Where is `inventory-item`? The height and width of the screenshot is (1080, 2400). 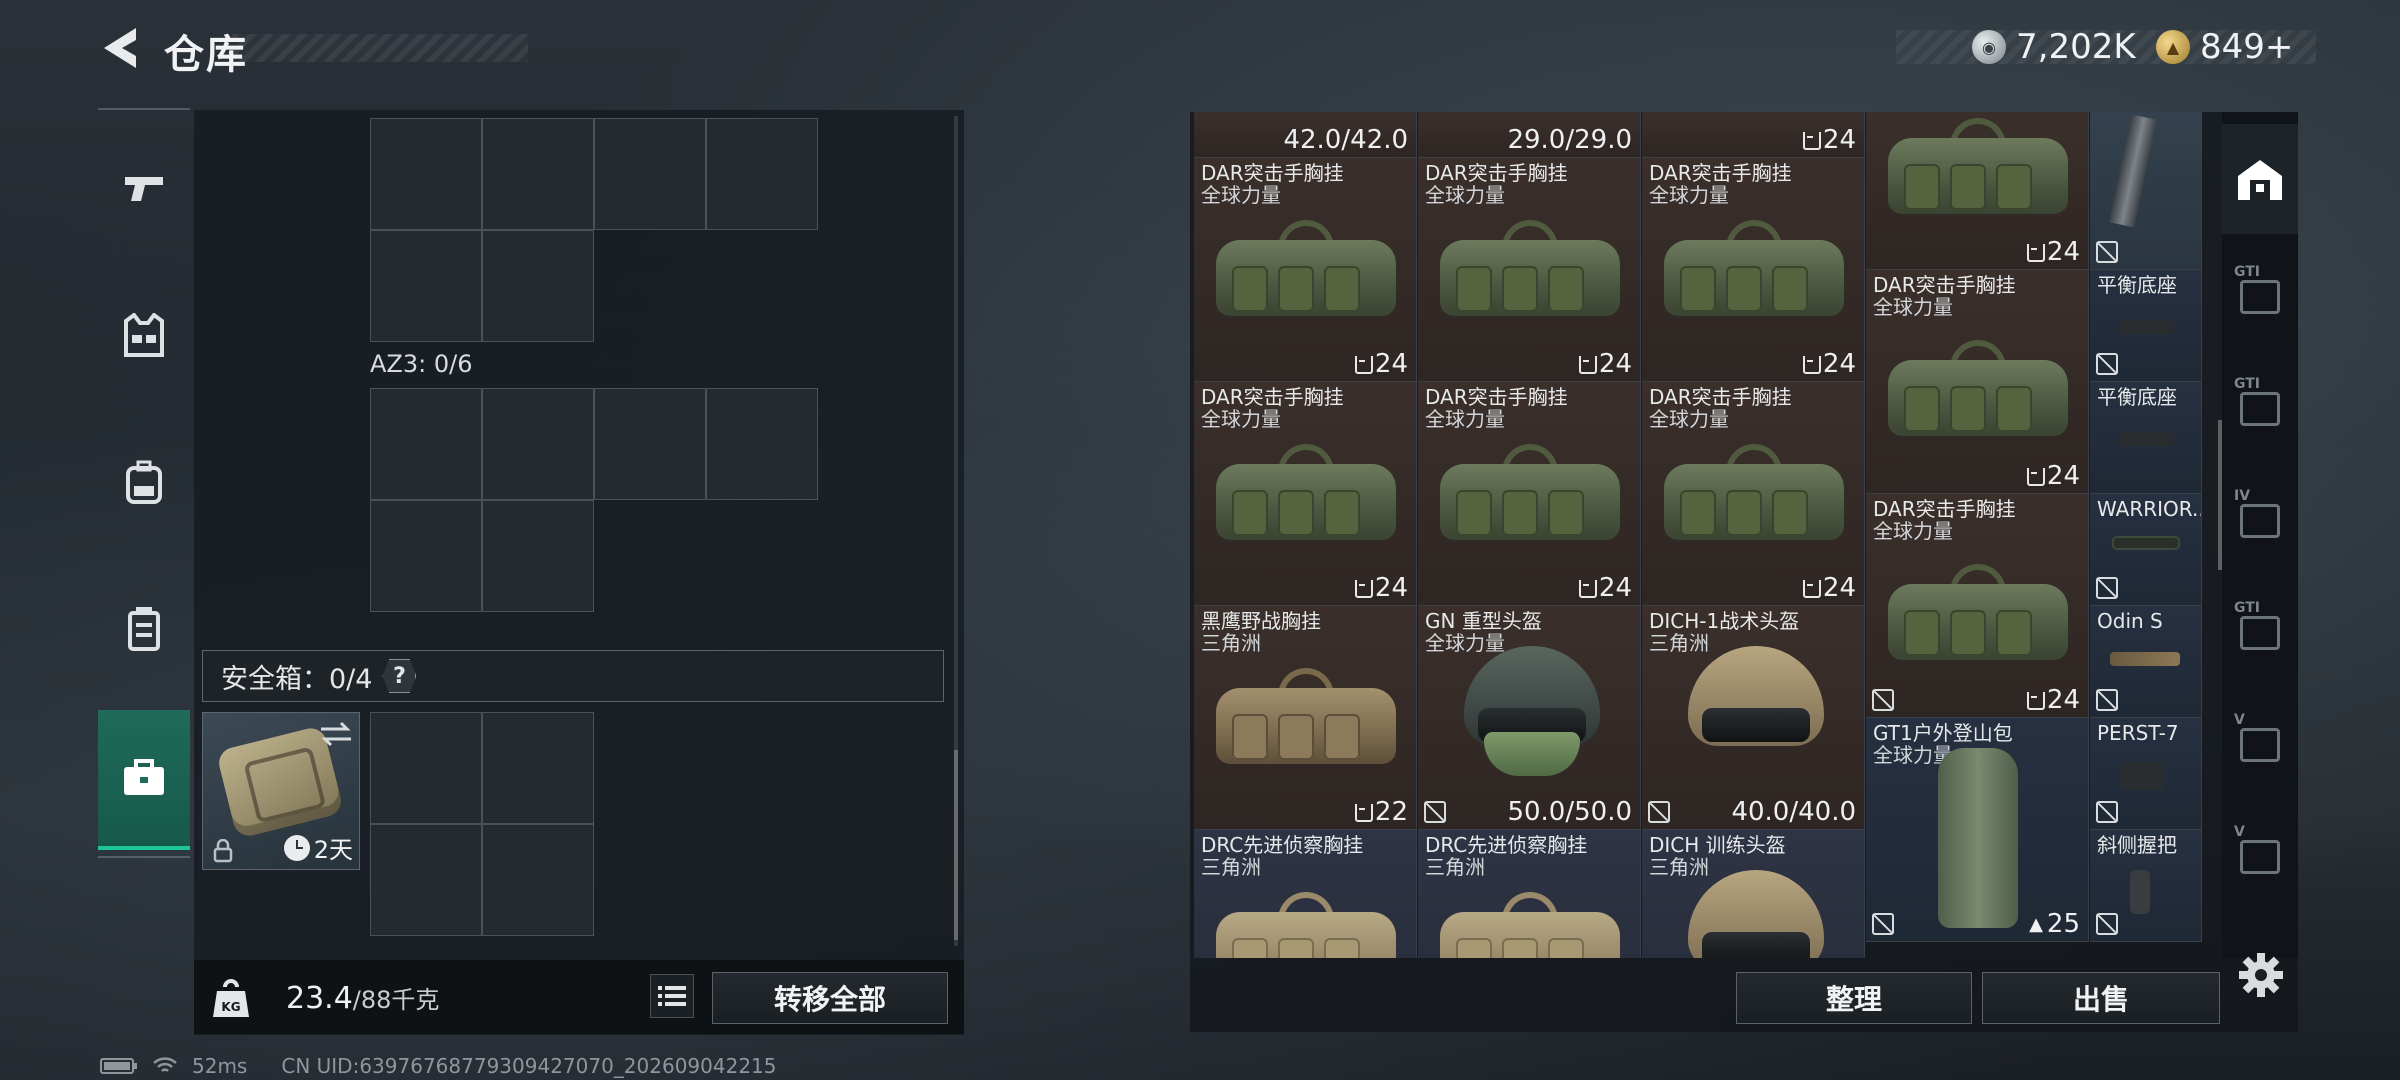
inventory-item is located at coordinates (2146, 191).